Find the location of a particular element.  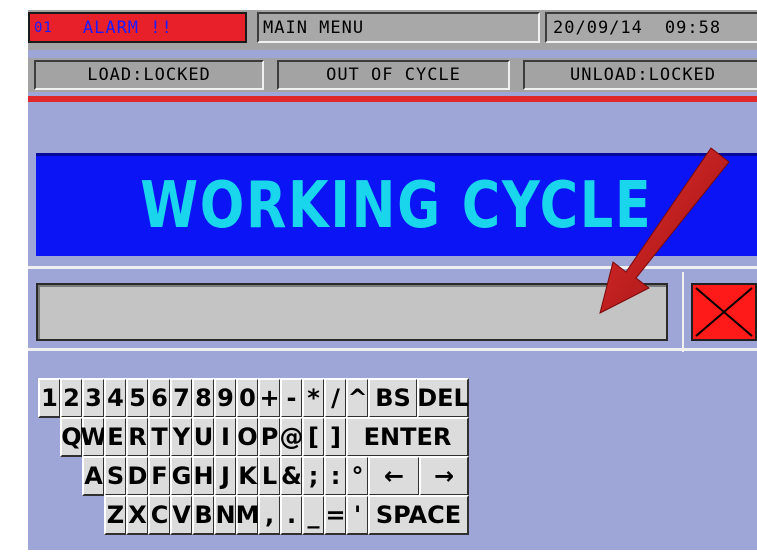

load-status-text: LOAD:LOCKED is located at coordinates (149, 75).